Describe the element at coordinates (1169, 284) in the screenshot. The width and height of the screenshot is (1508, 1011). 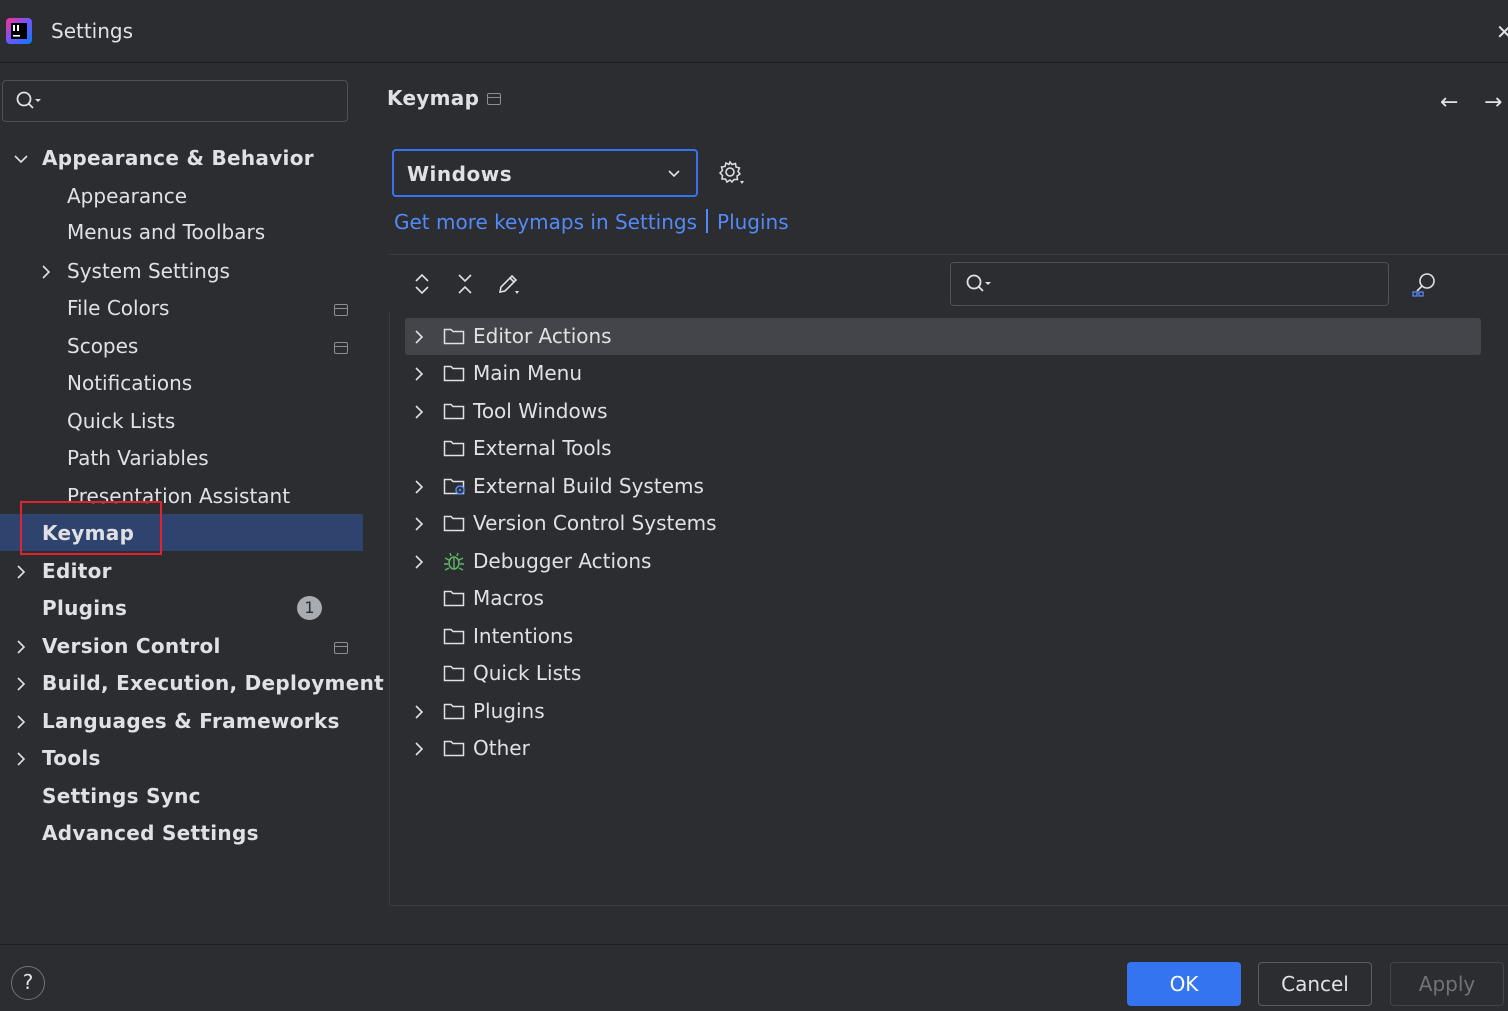
I see `action-search-input` at that location.